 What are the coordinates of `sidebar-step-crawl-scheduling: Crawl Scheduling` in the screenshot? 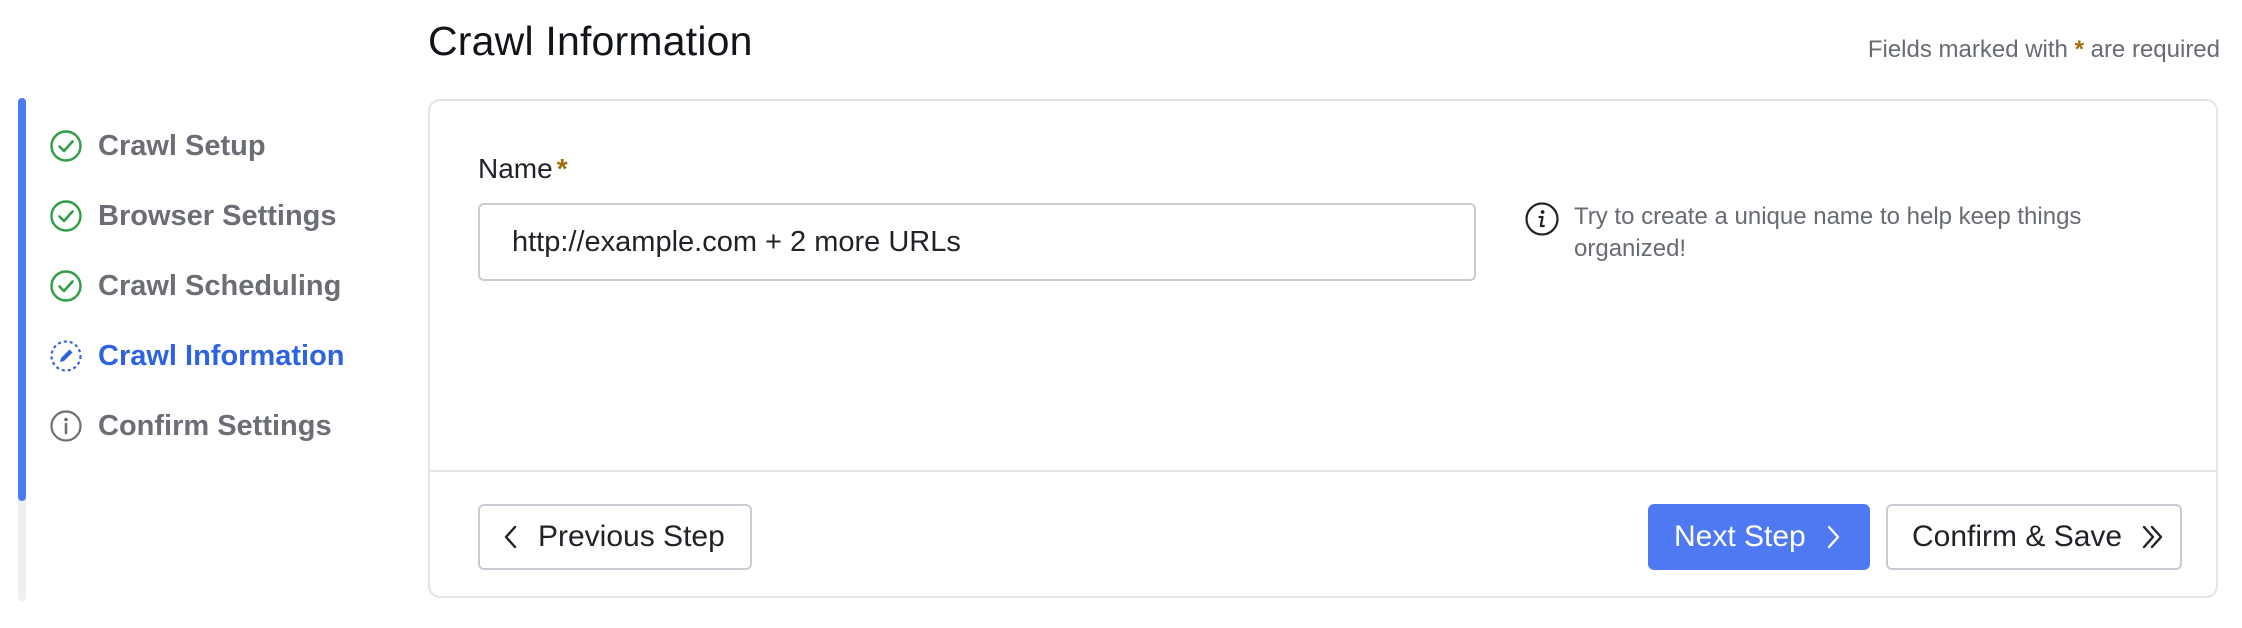 It's located at (194, 286).